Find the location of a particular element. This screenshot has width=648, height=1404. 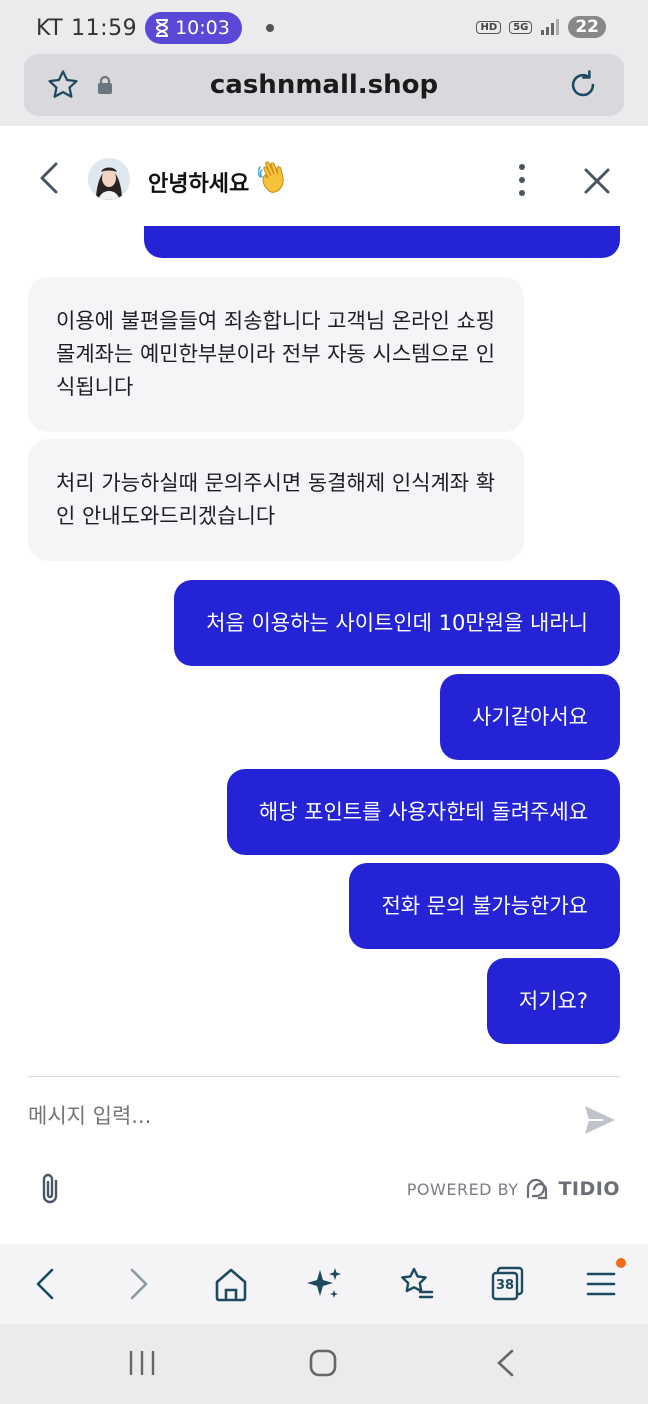

notification-dot-icon is located at coordinates (269, 28).